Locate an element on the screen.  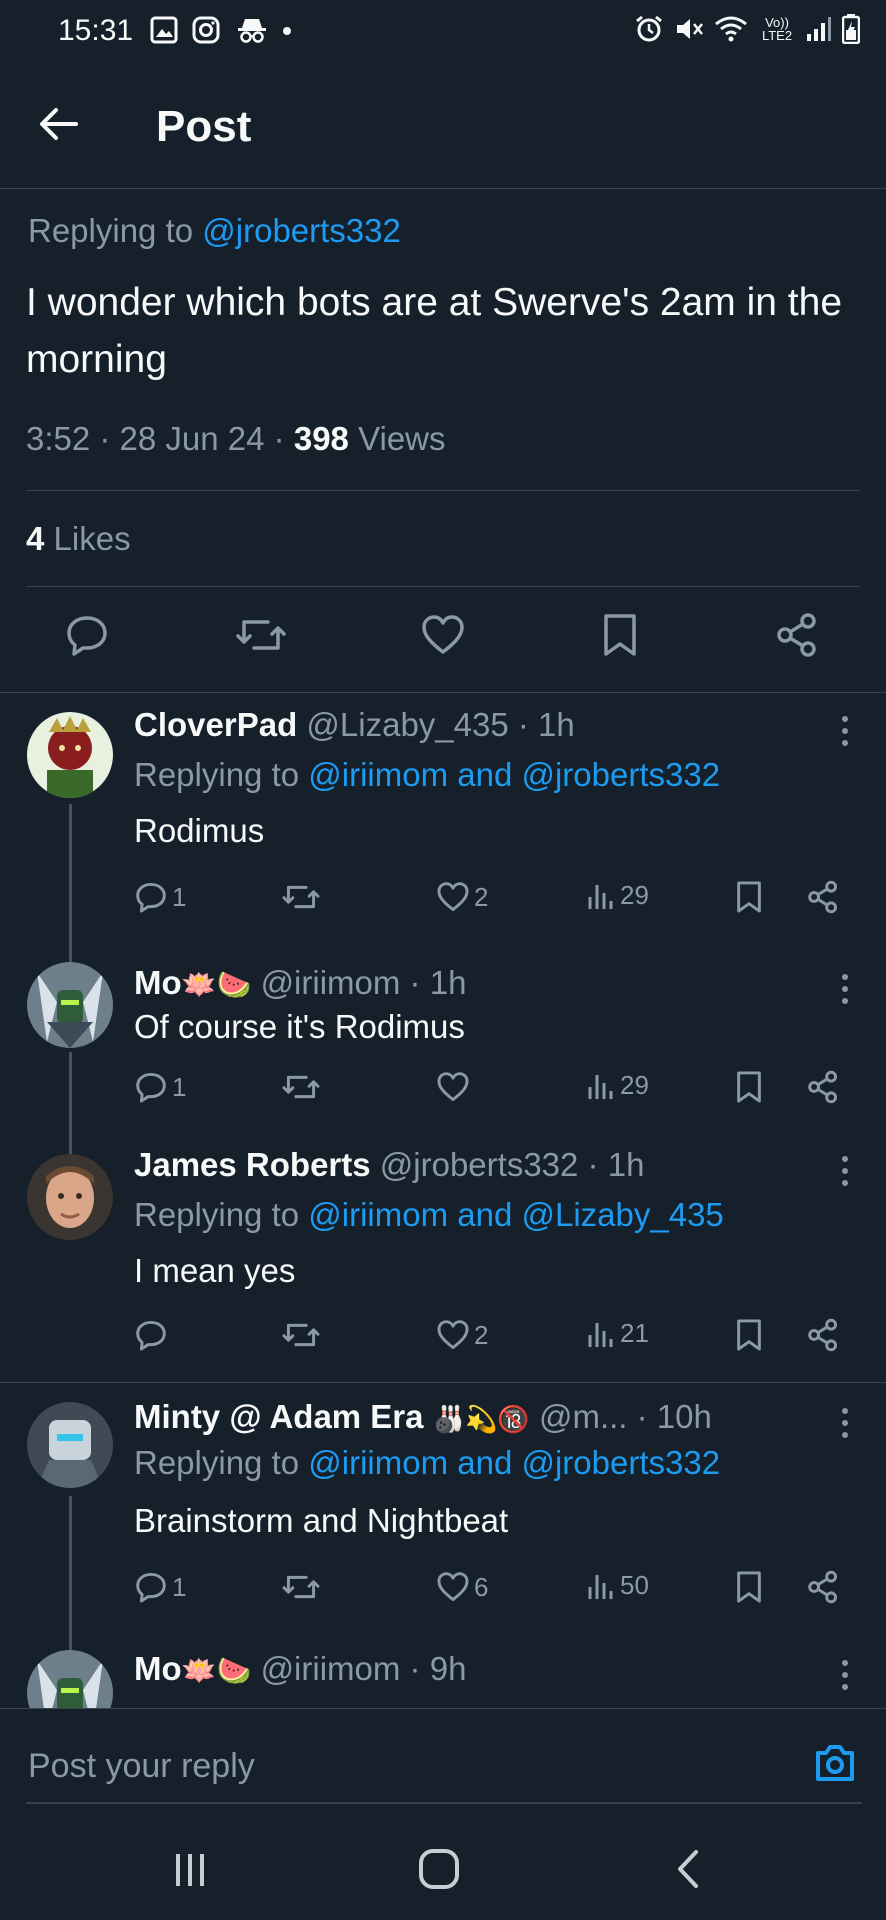
like-button is located at coordinates (455, 1087).